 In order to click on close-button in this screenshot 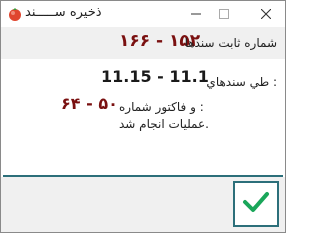, I will do `click(266, 14)`.